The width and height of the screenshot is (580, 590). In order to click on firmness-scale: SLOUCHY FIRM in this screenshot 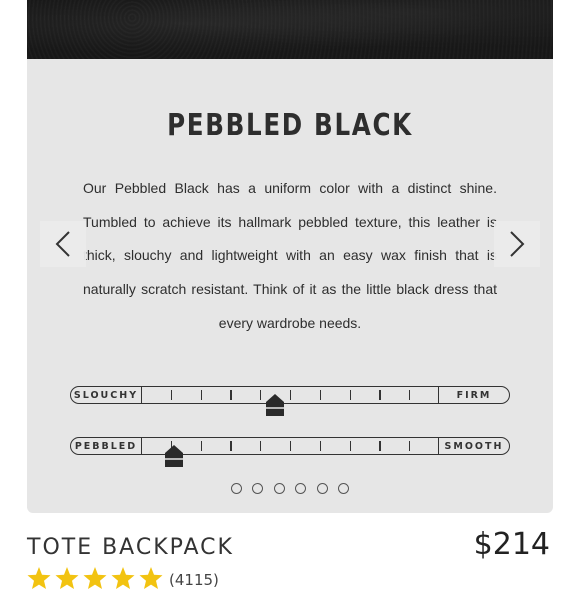, I will do `click(290, 395)`.